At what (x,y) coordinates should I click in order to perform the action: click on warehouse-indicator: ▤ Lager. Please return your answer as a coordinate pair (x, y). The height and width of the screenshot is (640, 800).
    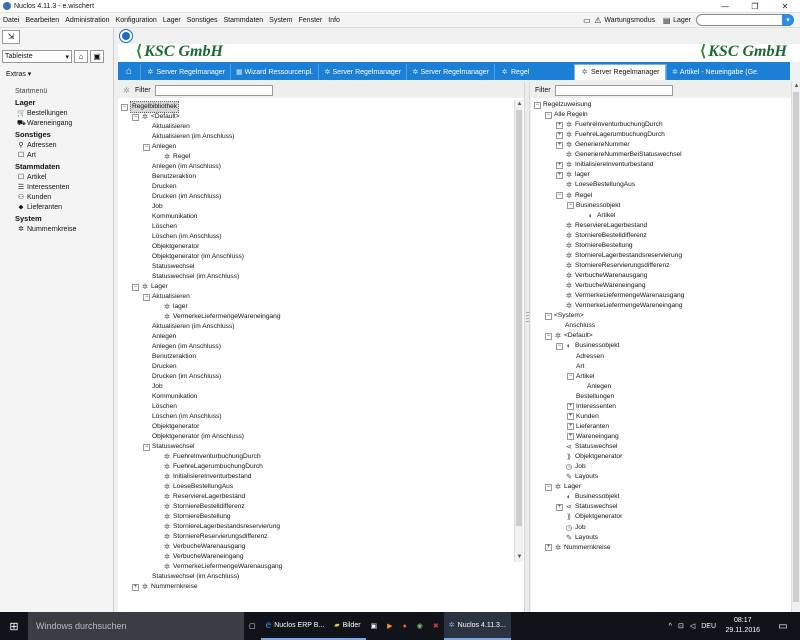
    Looking at the image, I should click on (676, 20).